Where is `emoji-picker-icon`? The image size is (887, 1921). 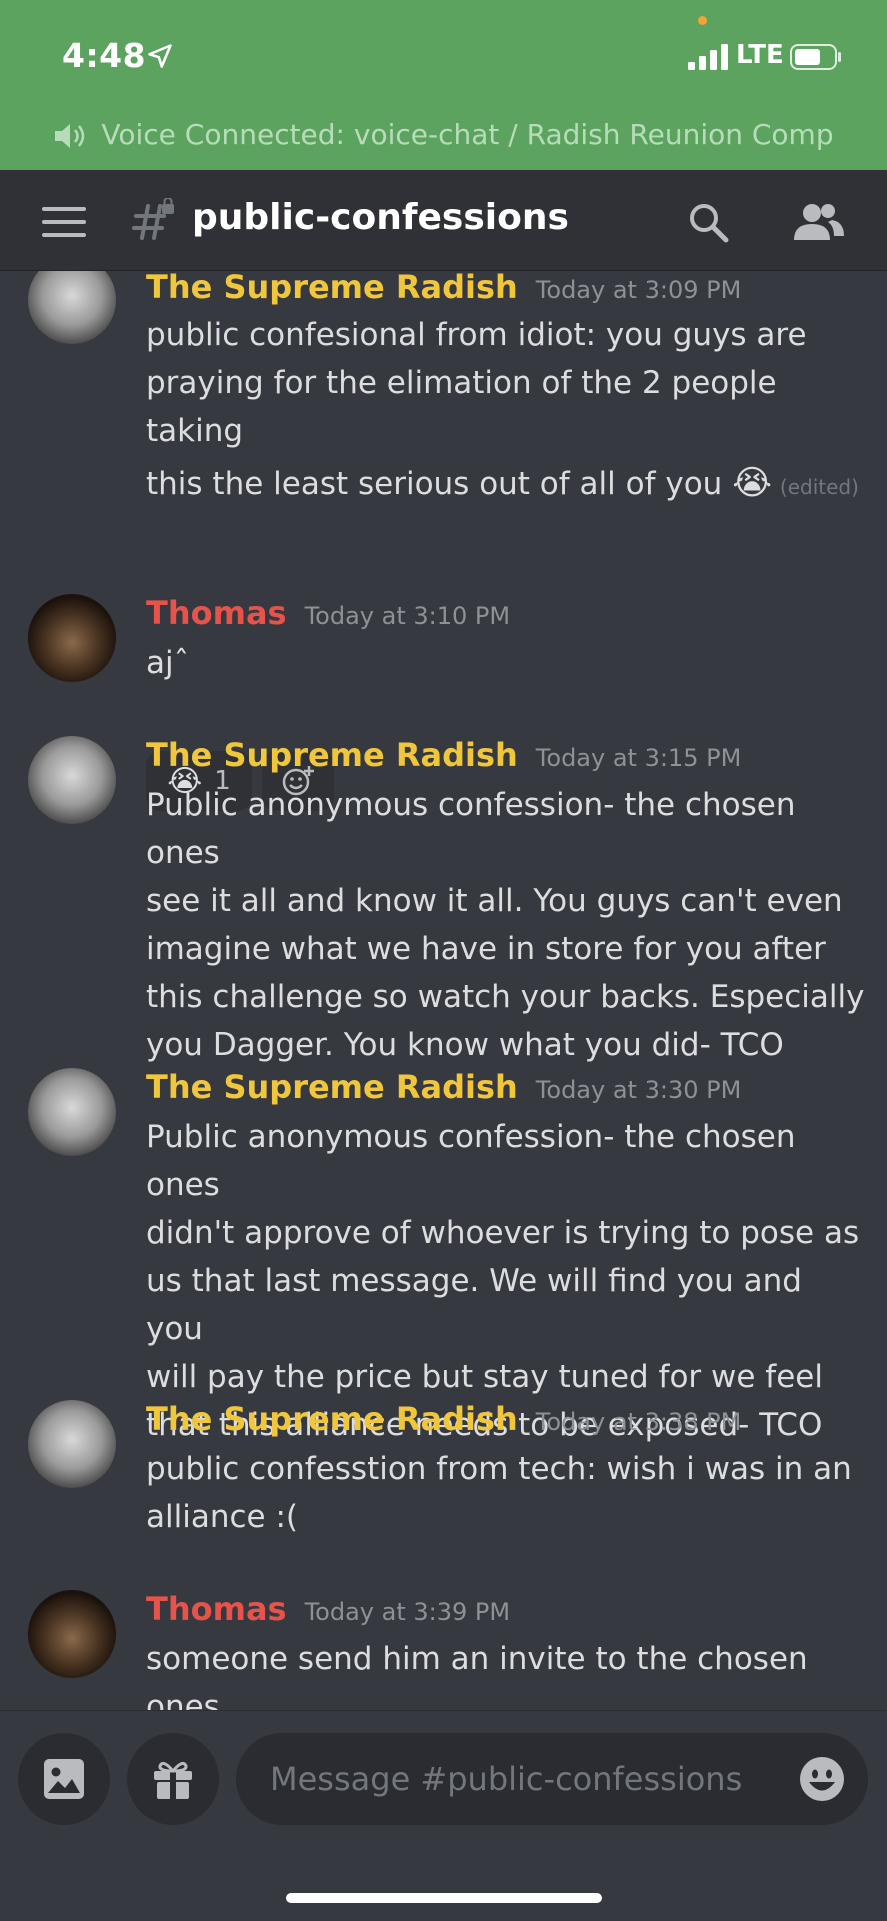 emoji-picker-icon is located at coordinates (822, 1779).